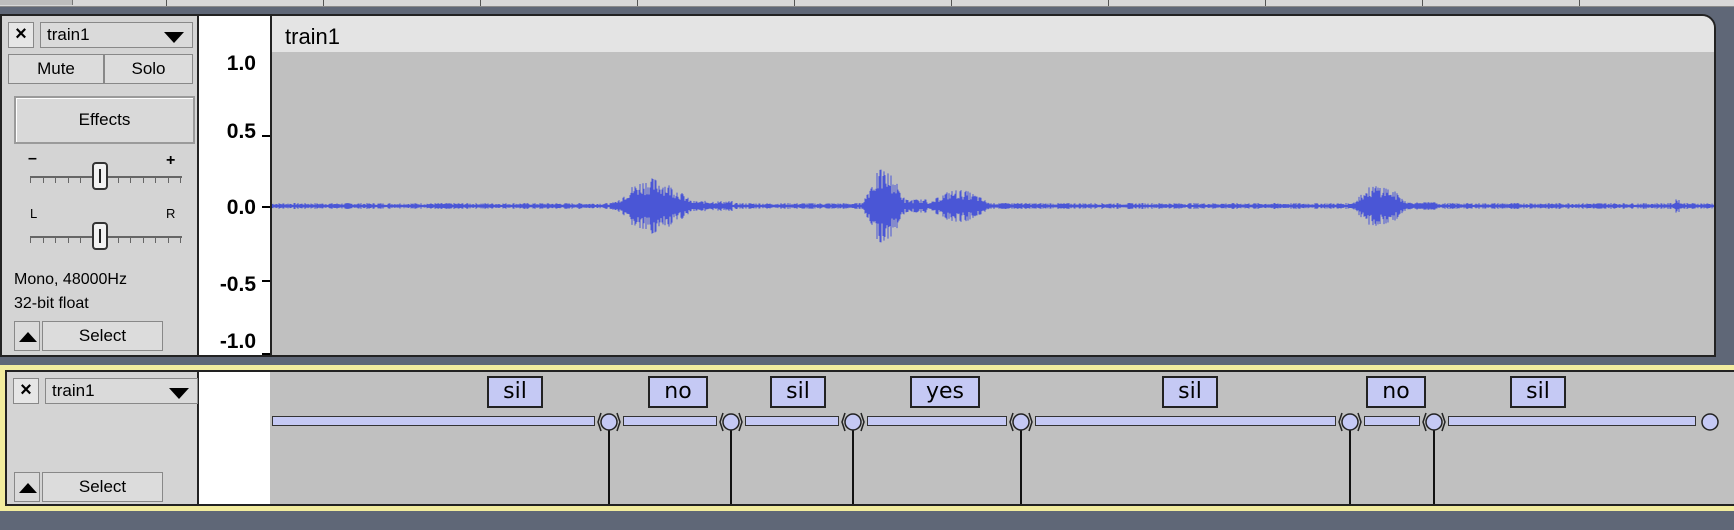 This screenshot has width=1734, height=530. Describe the element at coordinates (171, 160) in the screenshot. I see `gain-plus-label: +` at that location.